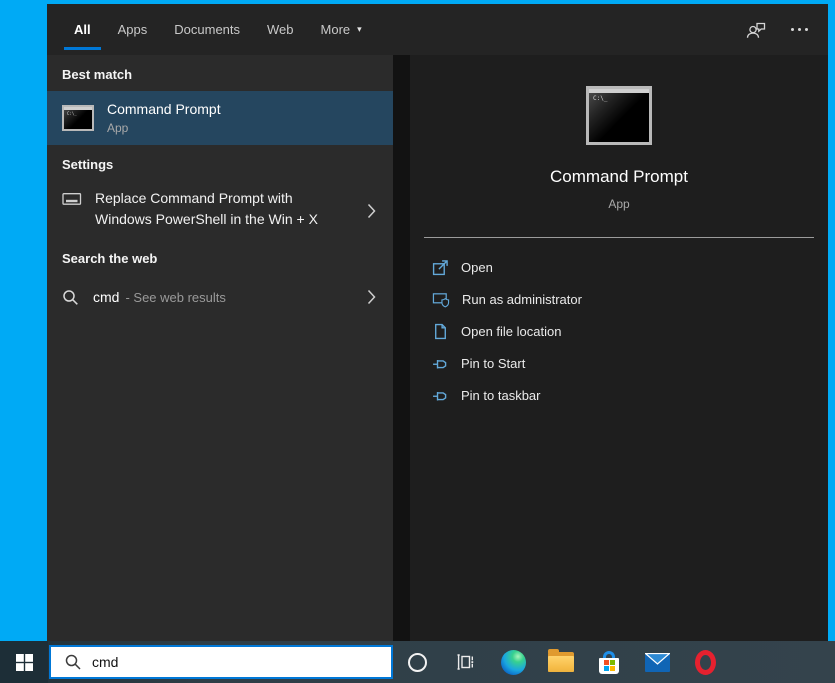  Describe the element at coordinates (217, 662) in the screenshot. I see `search-input` at that location.